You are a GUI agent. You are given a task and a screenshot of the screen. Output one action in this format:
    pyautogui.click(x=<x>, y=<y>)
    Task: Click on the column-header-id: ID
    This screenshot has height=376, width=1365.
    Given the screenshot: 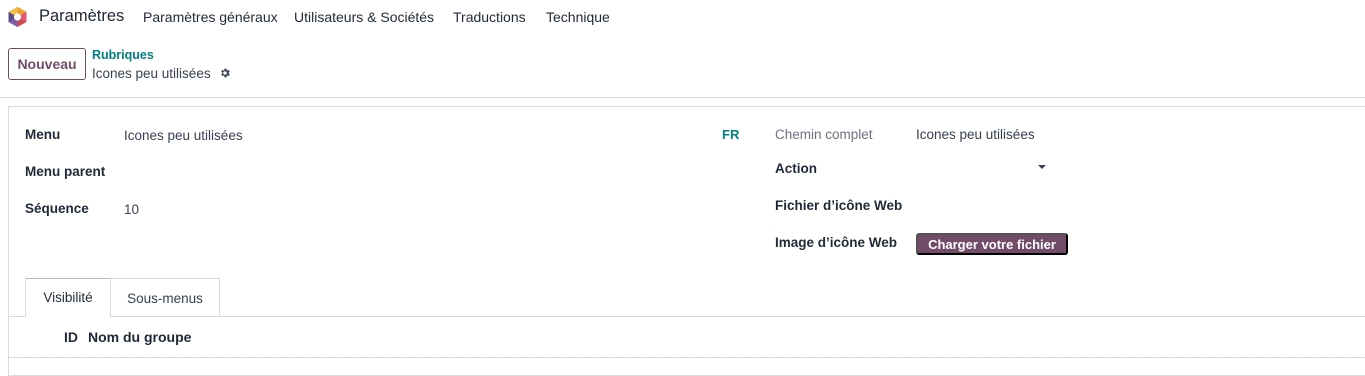 What is the action you would take?
    pyautogui.click(x=71, y=337)
    